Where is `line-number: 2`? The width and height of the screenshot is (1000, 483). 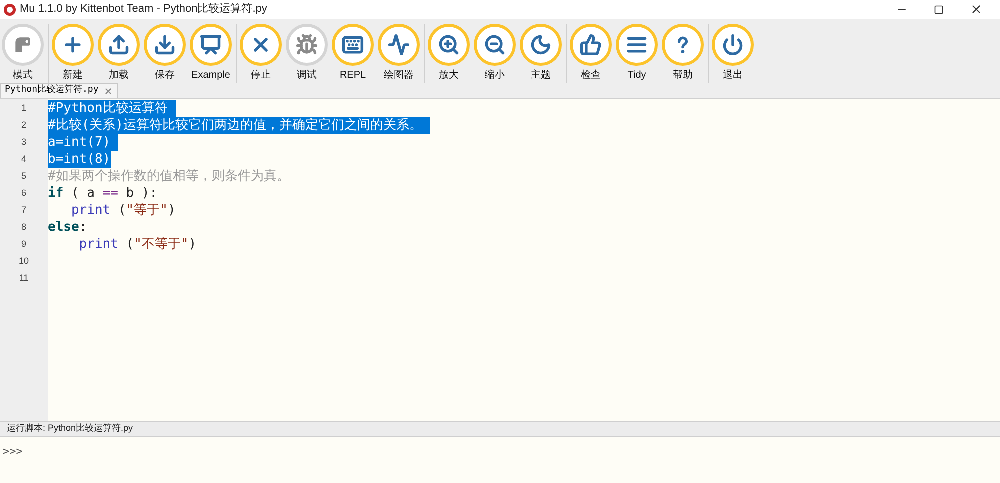
line-number: 2 is located at coordinates (23, 125).